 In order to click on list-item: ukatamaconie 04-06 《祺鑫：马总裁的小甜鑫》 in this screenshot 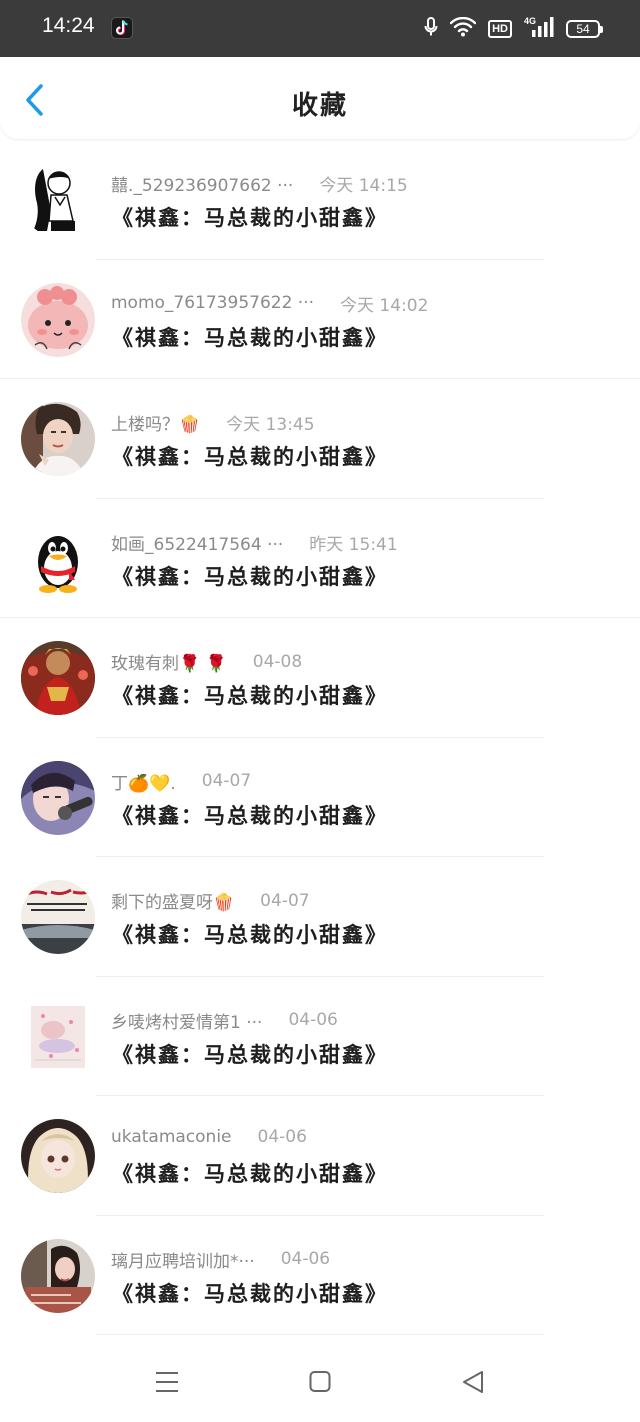, I will do `click(320, 1156)`.